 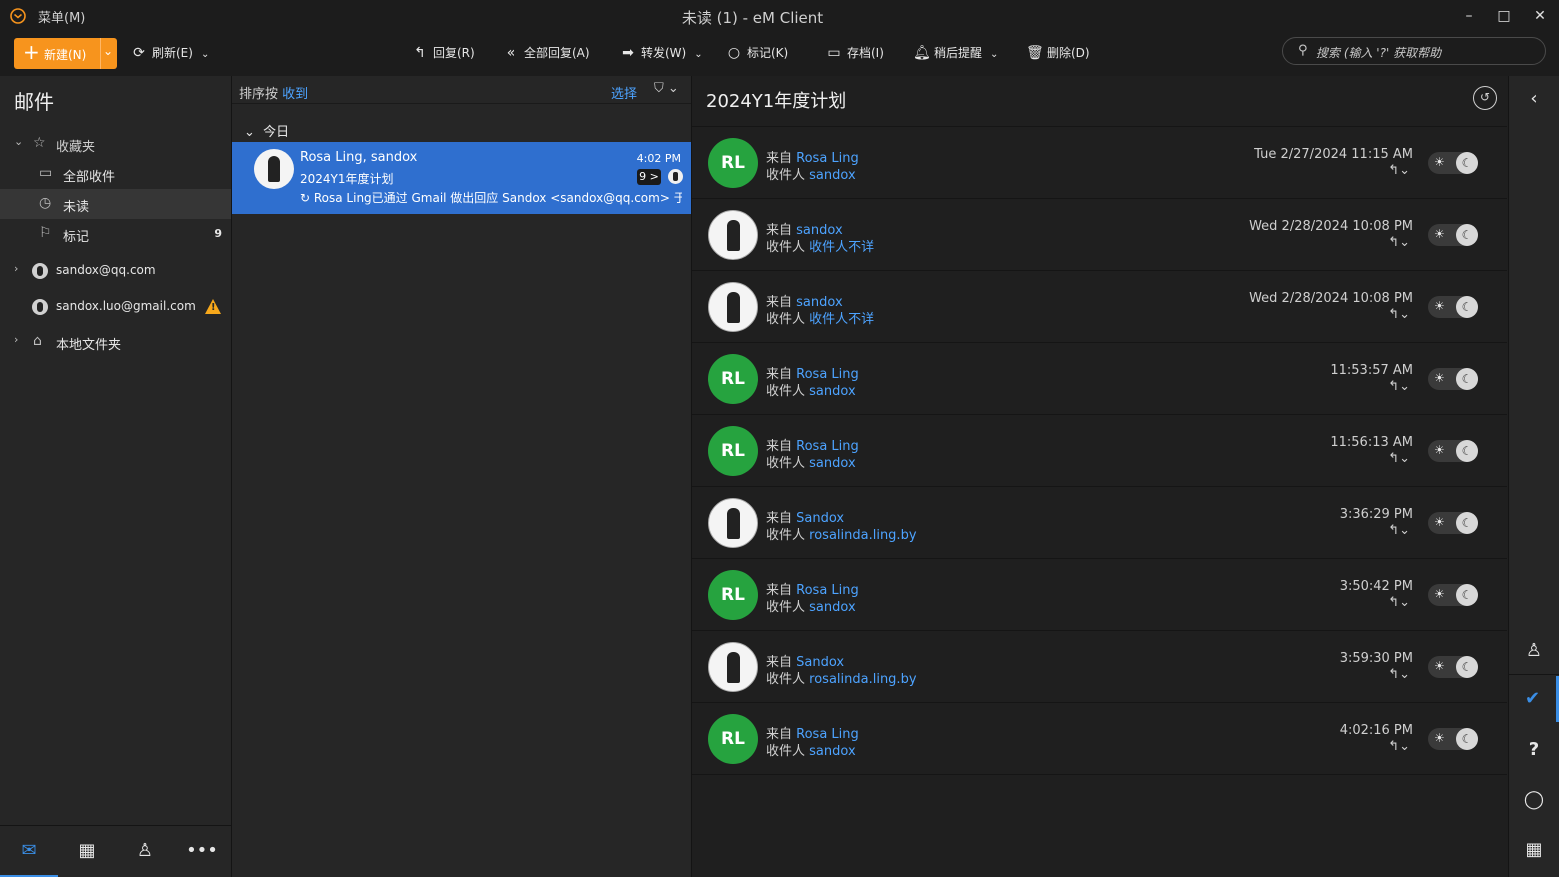 What do you see at coordinates (295, 94) in the screenshot?
I see `sort-value: 收到` at bounding box center [295, 94].